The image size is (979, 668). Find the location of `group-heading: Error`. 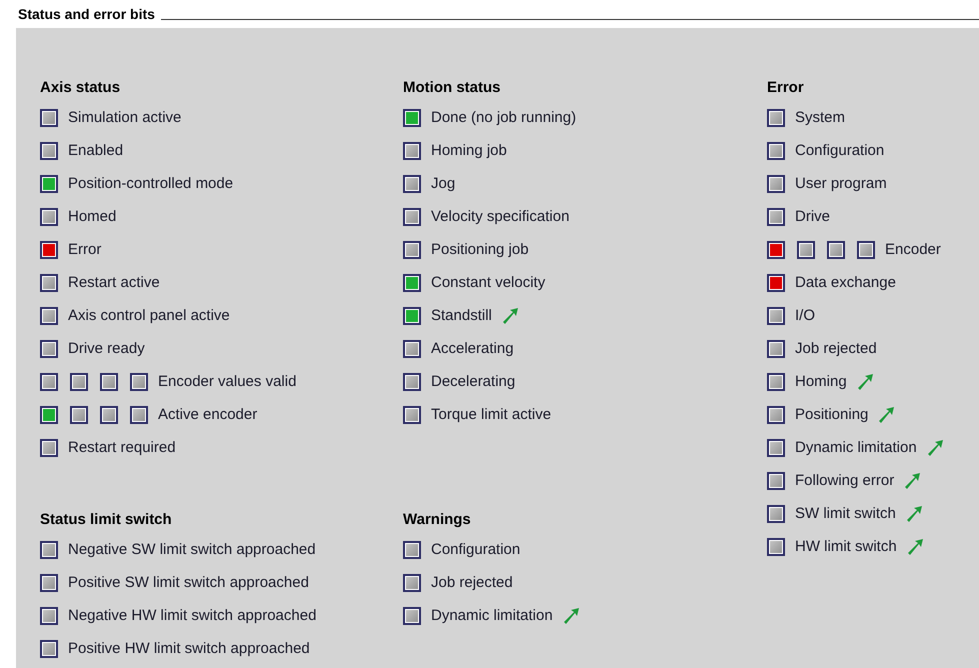

group-heading: Error is located at coordinates (785, 88).